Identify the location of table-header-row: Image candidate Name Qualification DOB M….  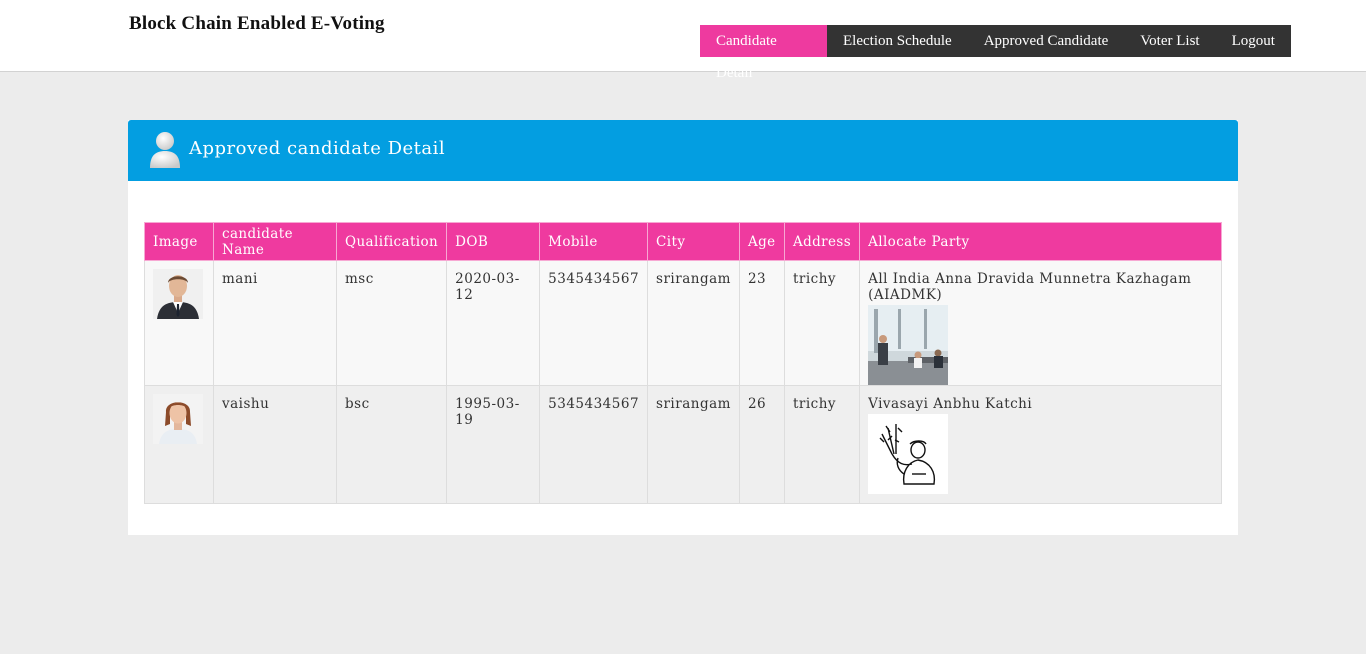
(683, 241).